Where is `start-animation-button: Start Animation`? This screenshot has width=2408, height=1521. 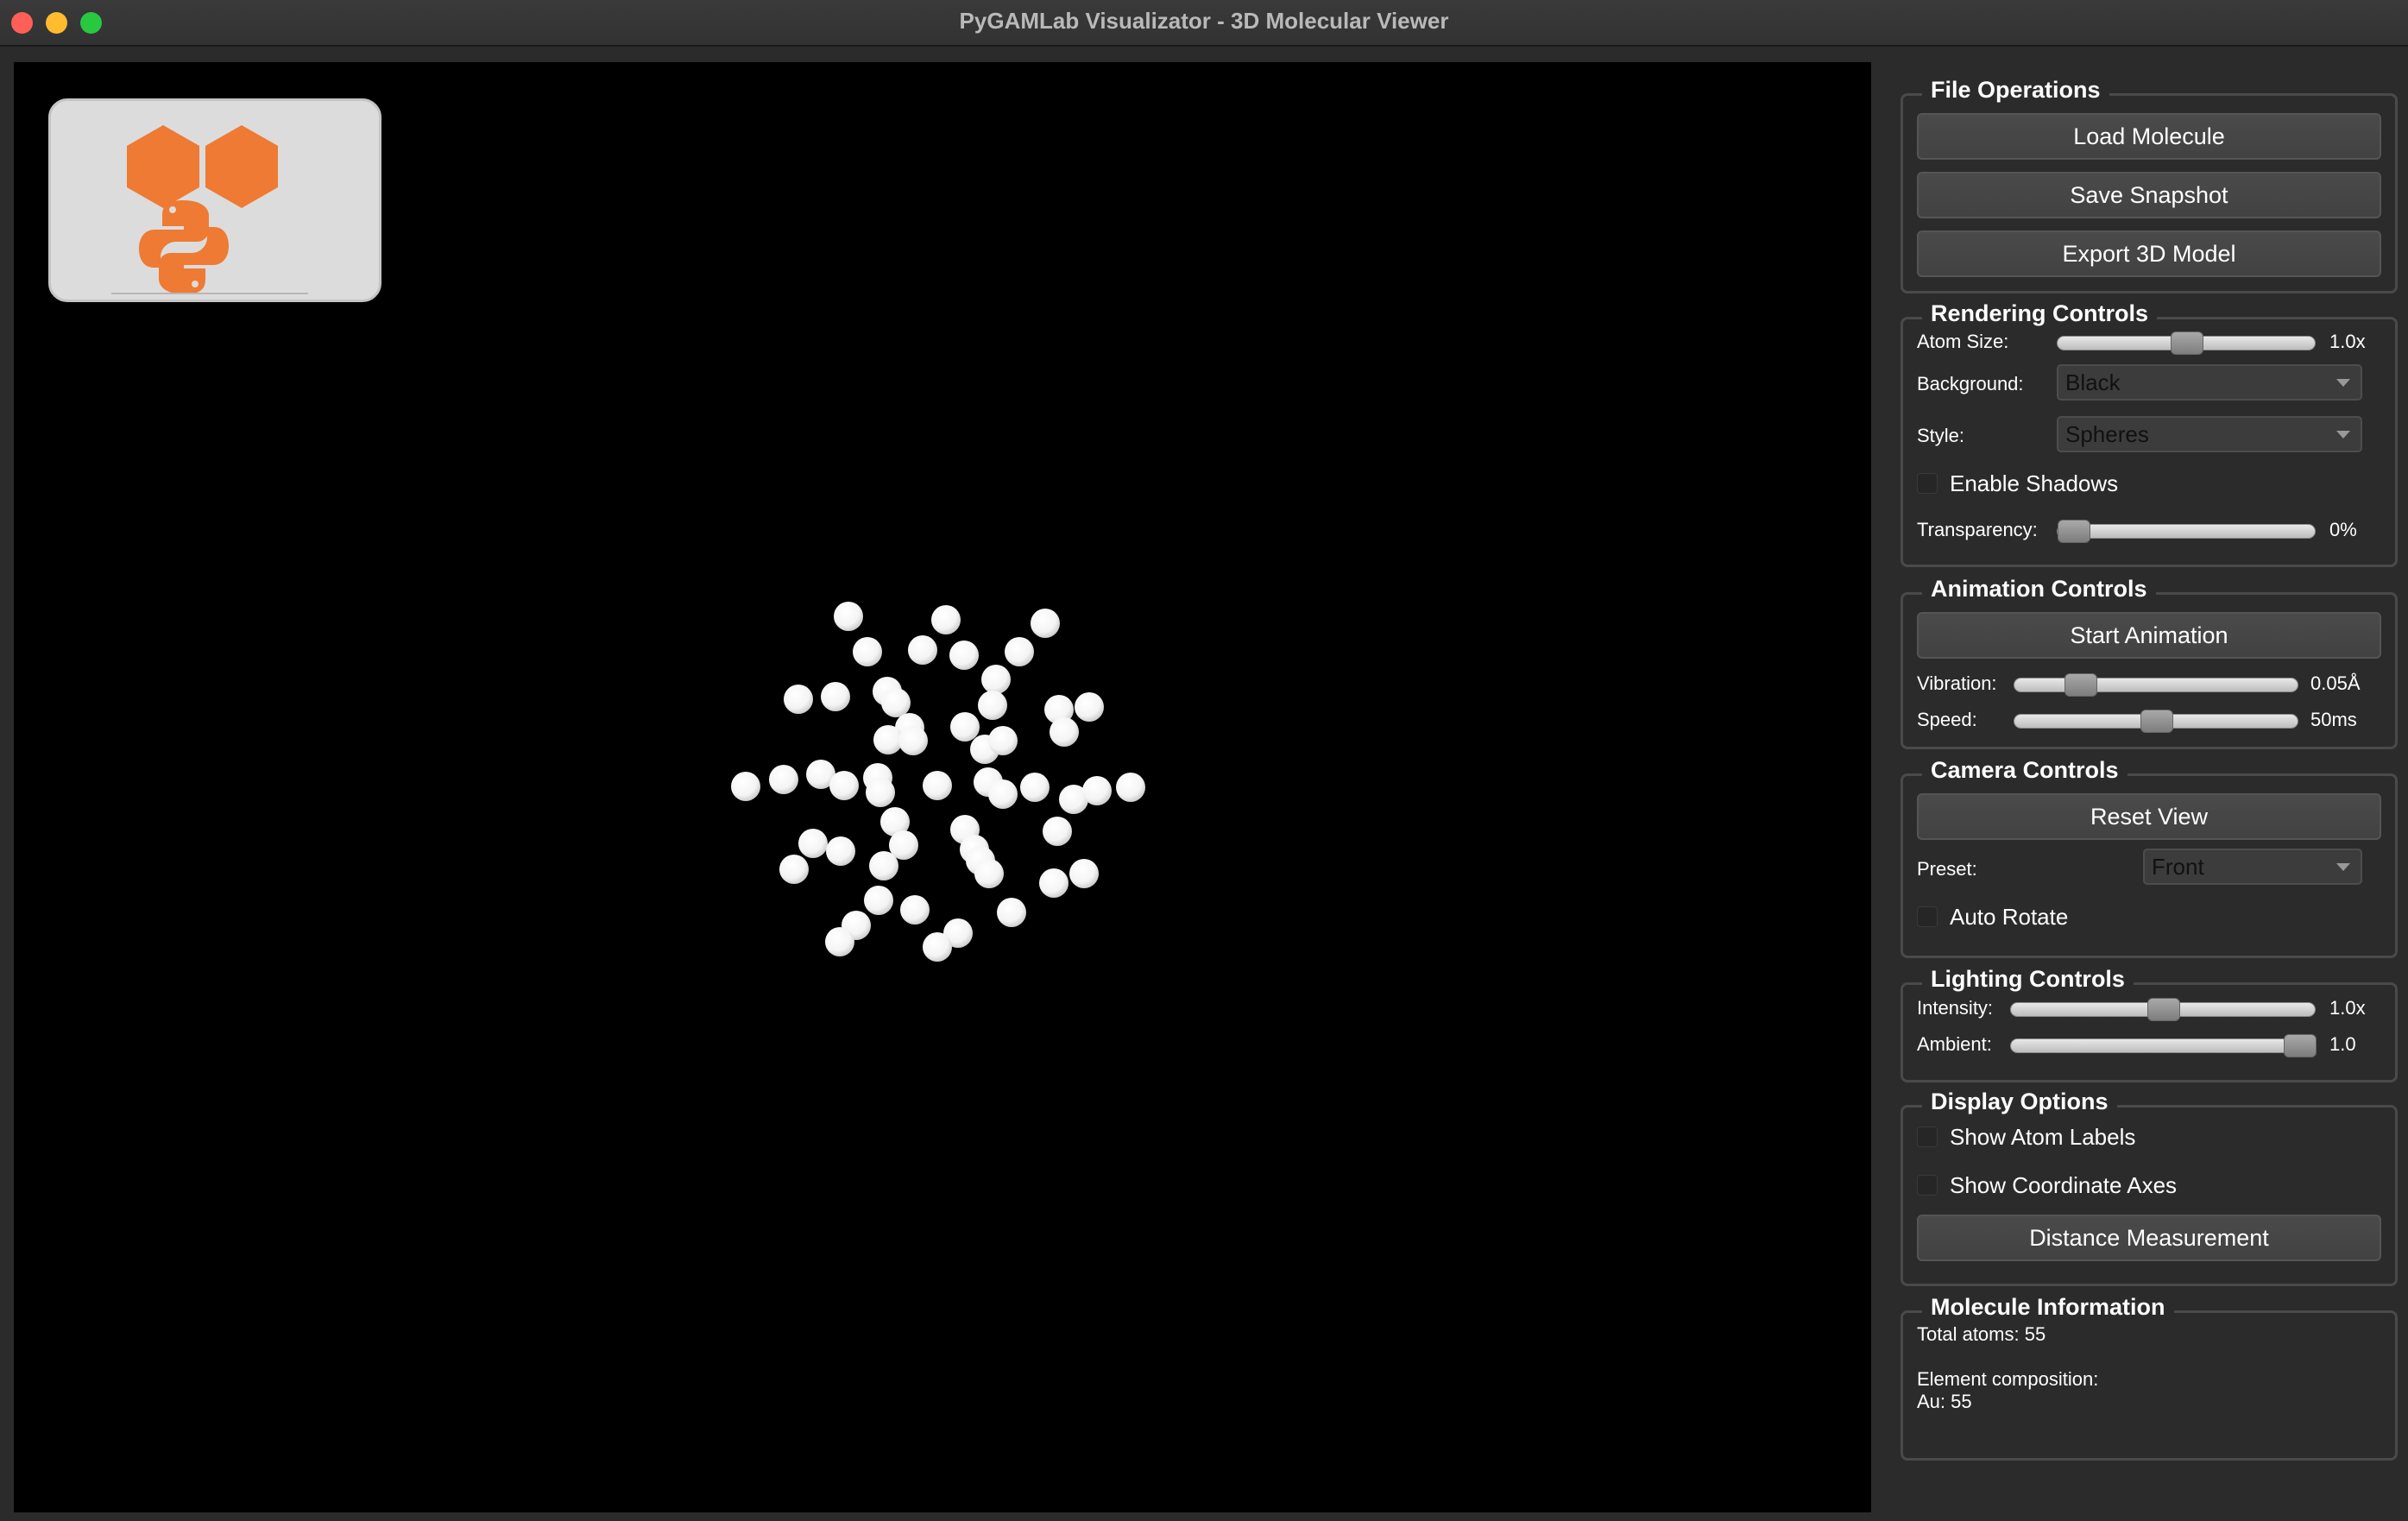 start-animation-button: Start Animation is located at coordinates (2149, 635).